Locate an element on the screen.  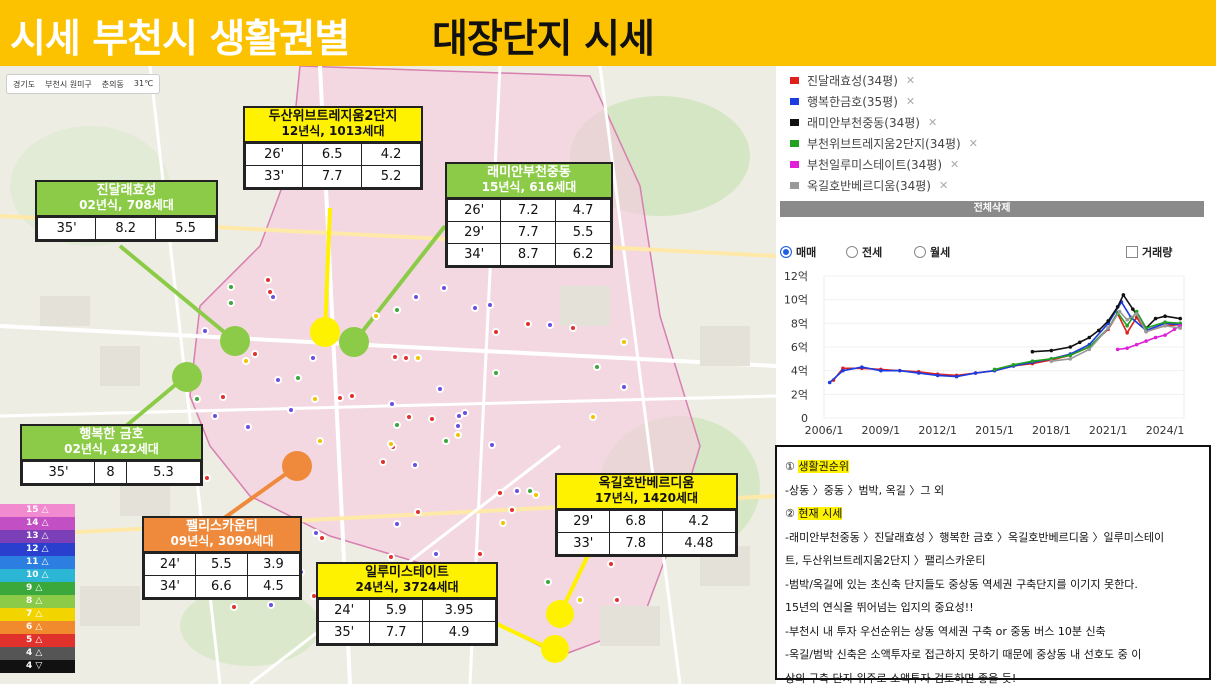
table-row: 26' 7.2 4.7 is located at coordinates (528, 210).